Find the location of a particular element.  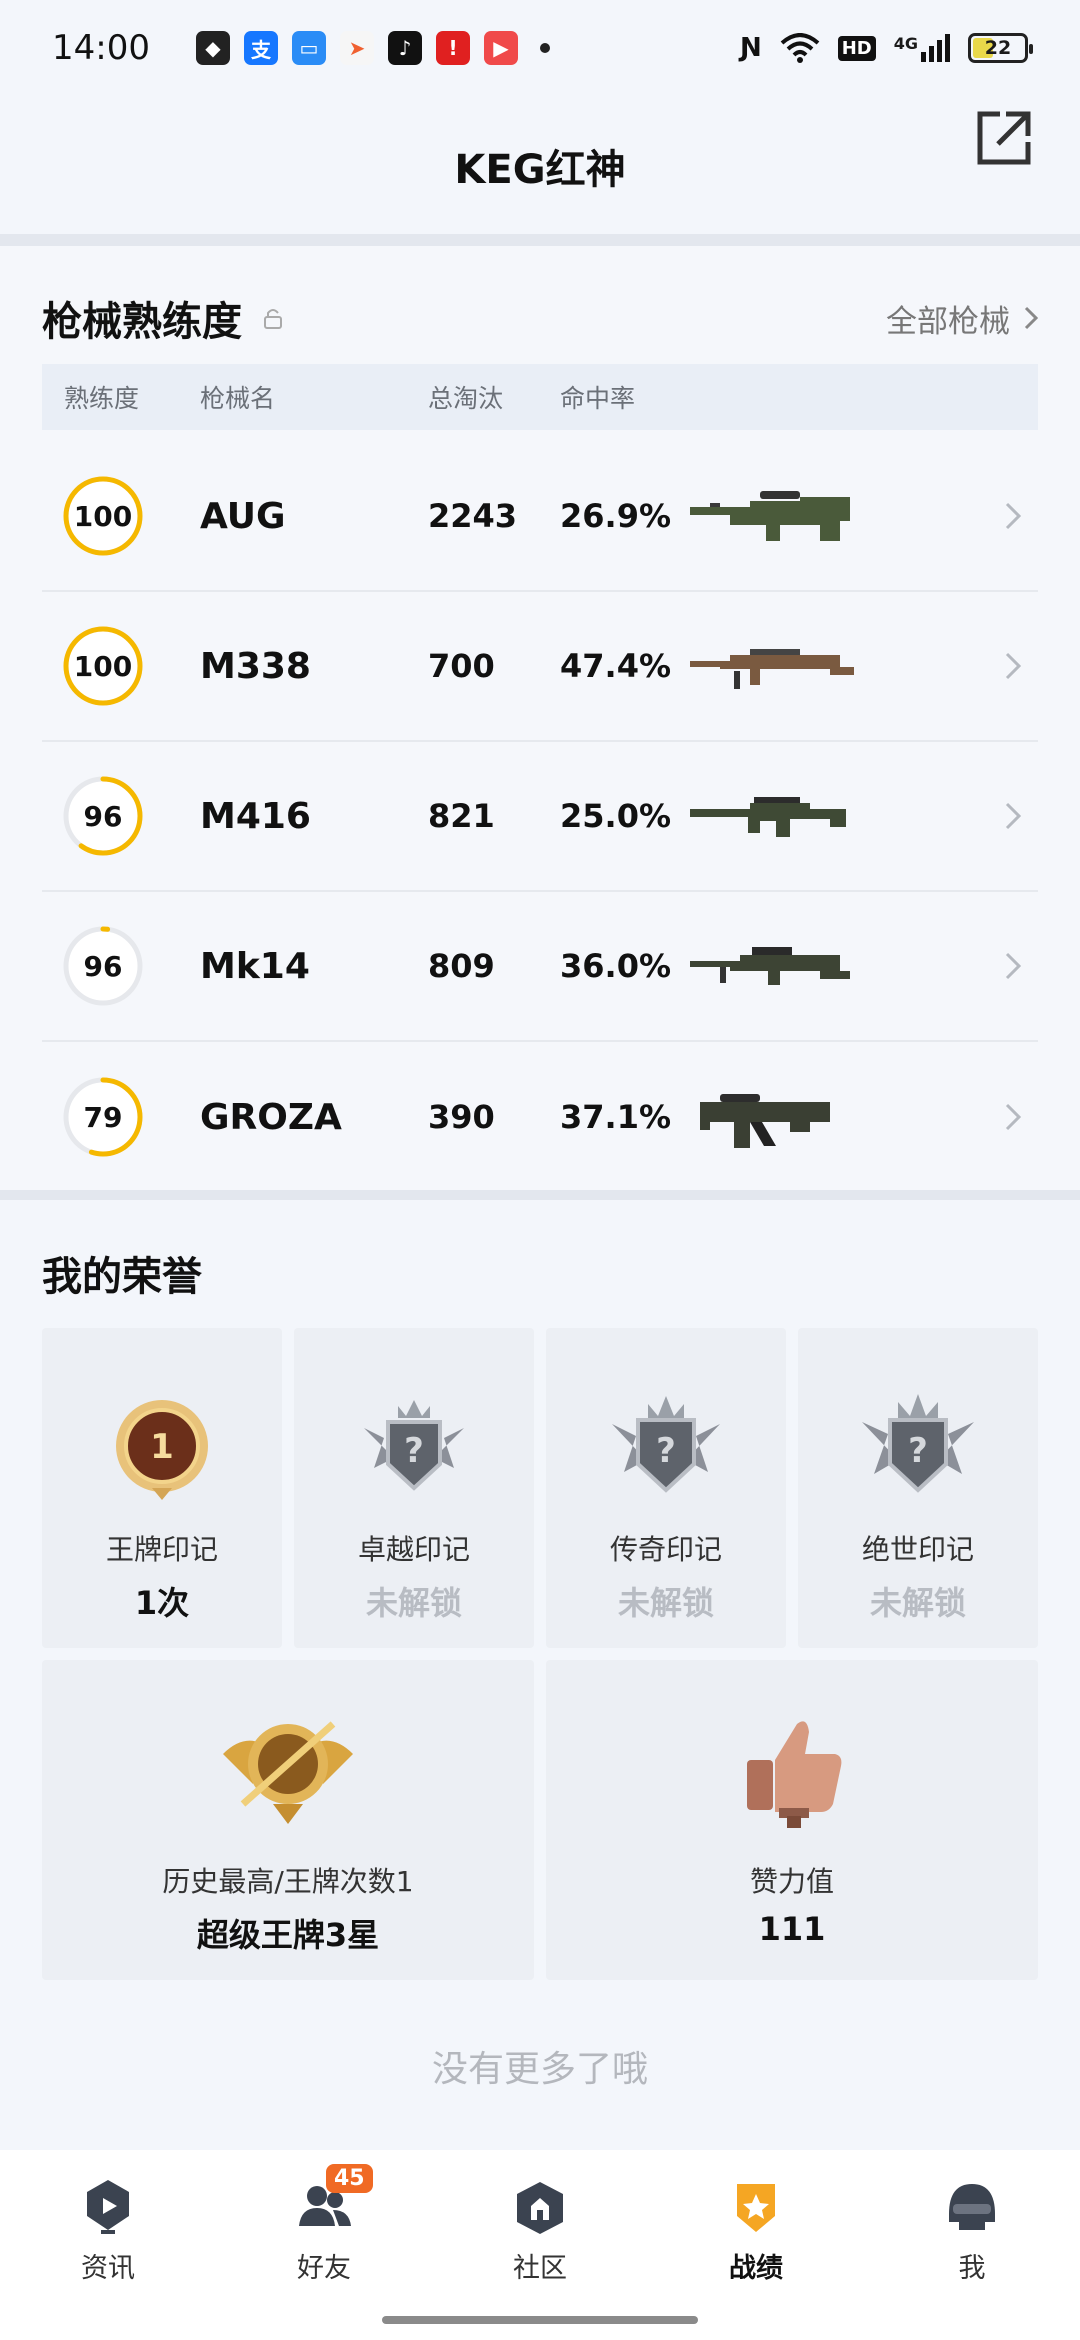

honor-card-peerless-mark: ? 绝世印记 未解锁 is located at coordinates (918, 1488).